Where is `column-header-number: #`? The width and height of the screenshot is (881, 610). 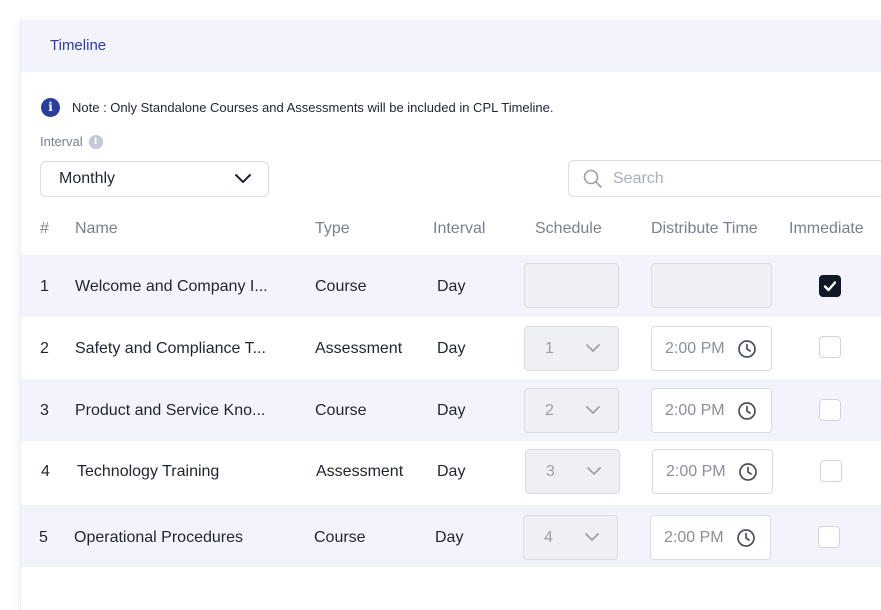
column-header-number: # is located at coordinates (44, 228).